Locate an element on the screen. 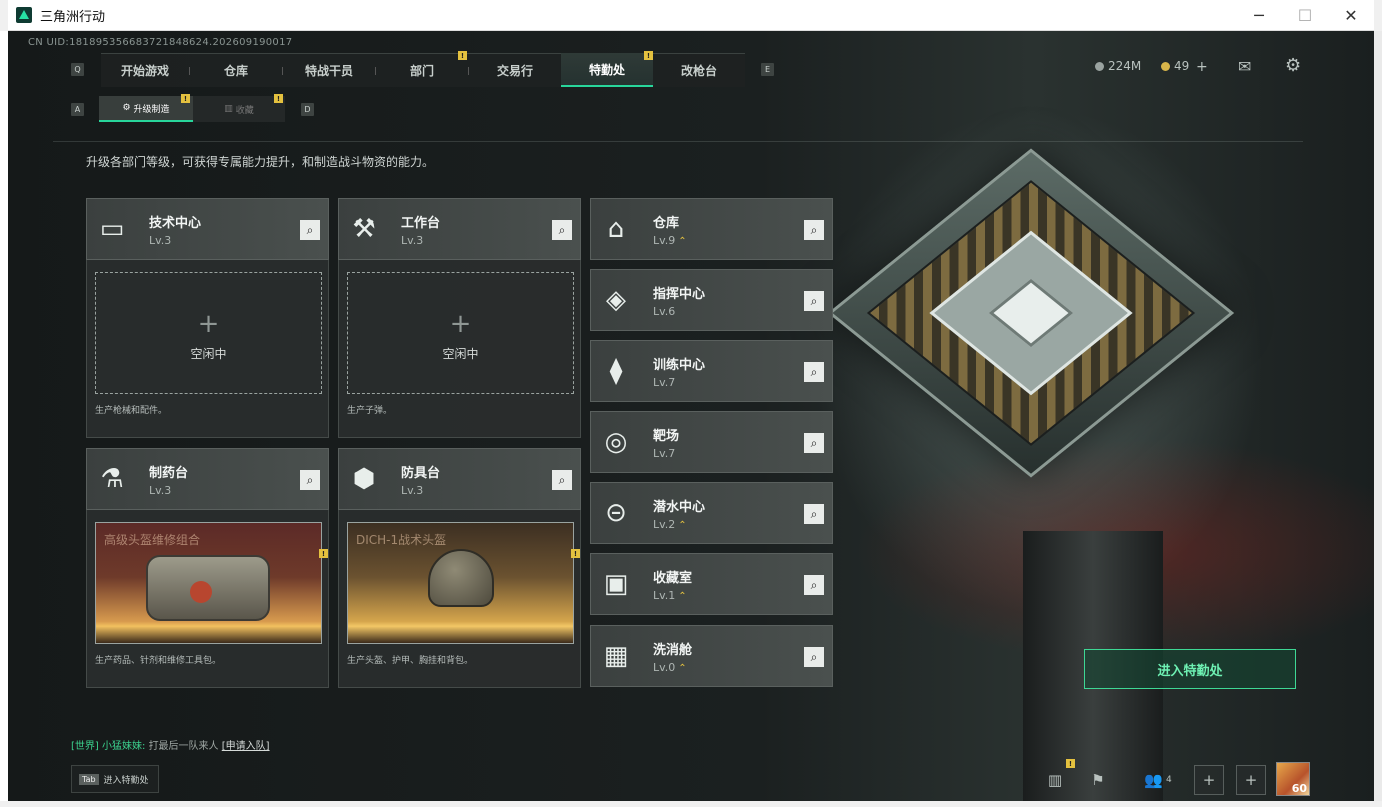 The height and width of the screenshot is (807, 1382). target-icon: ◎ is located at coordinates (616, 442).